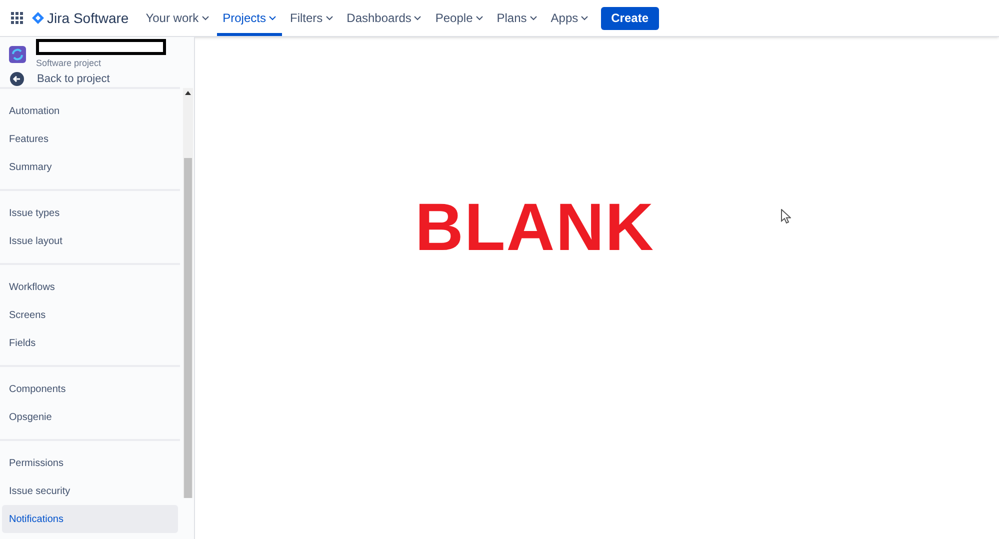  Describe the element at coordinates (90, 241) in the screenshot. I see `sidebar-item: Issue layout` at that location.